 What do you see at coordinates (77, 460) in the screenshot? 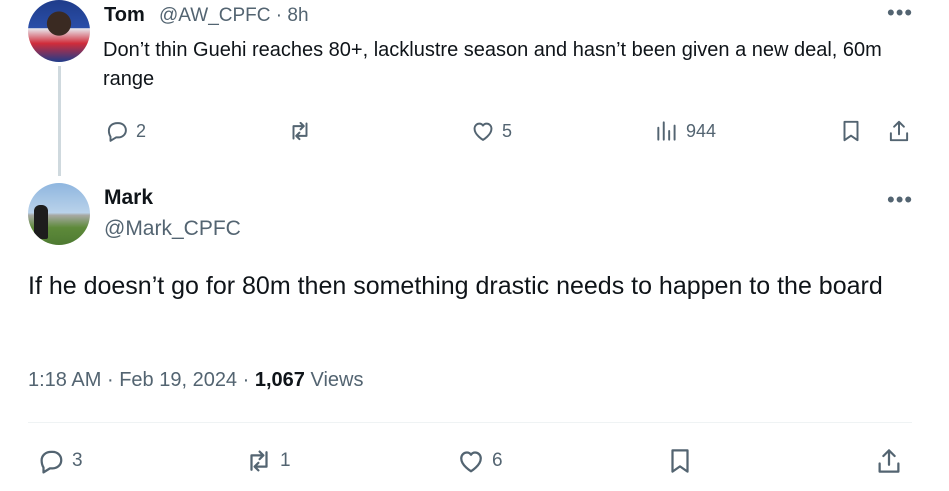
I see `reply-count: 3` at bounding box center [77, 460].